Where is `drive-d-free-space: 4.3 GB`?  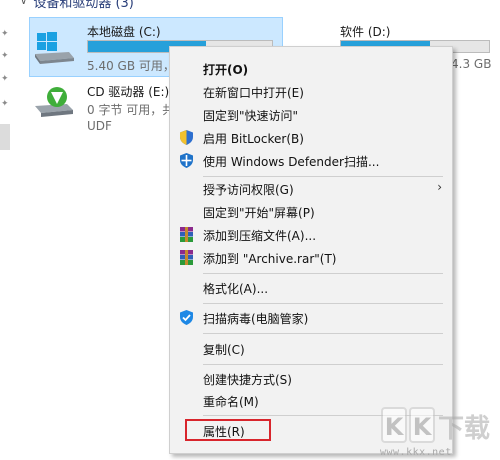
drive-d-free-space: 4.3 GB is located at coordinates (471, 64).